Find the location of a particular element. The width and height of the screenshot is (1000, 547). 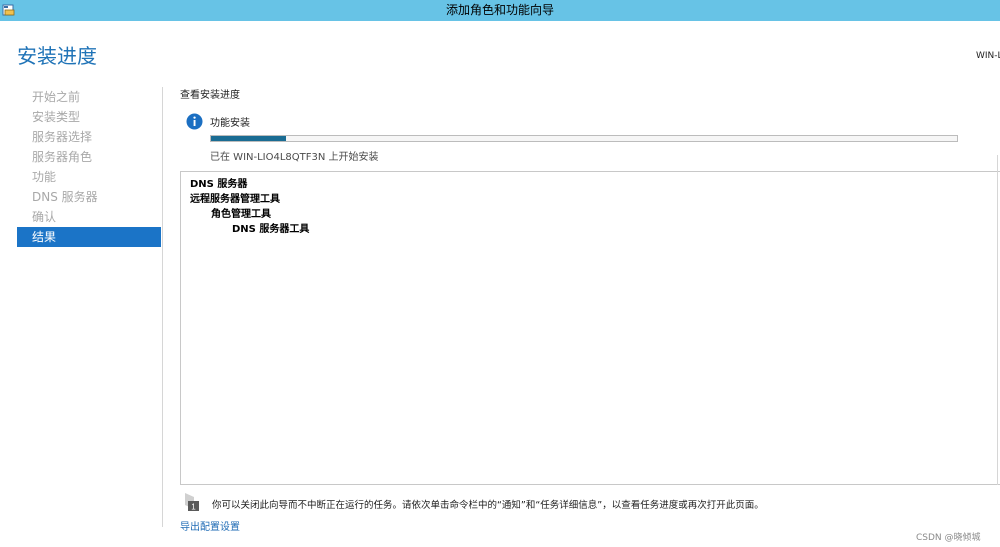

sidebar-item: 开始之前 is located at coordinates (89, 97).